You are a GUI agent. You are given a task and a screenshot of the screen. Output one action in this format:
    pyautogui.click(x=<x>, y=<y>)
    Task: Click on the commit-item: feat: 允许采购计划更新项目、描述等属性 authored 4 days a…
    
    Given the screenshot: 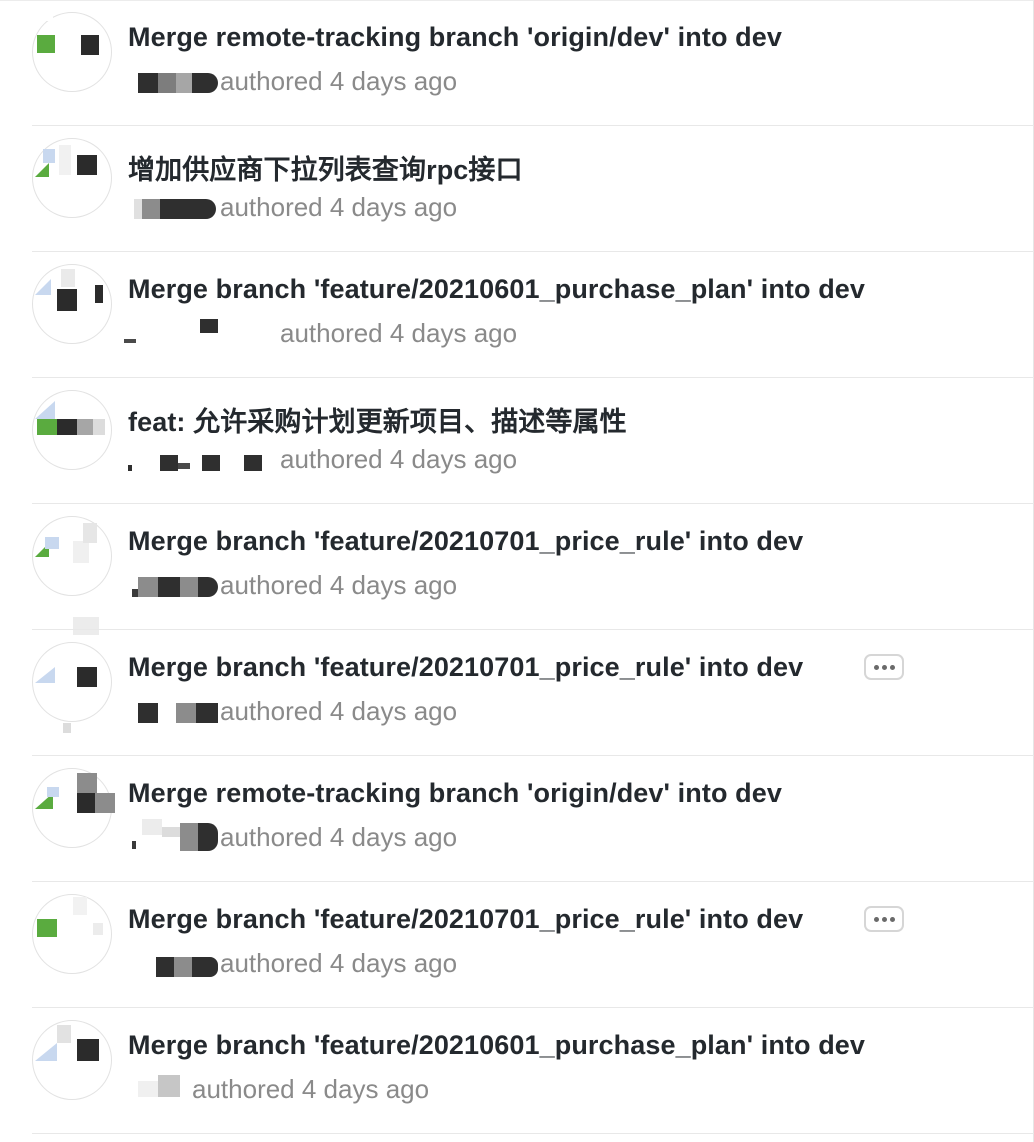 What is the action you would take?
    pyautogui.click(x=533, y=441)
    